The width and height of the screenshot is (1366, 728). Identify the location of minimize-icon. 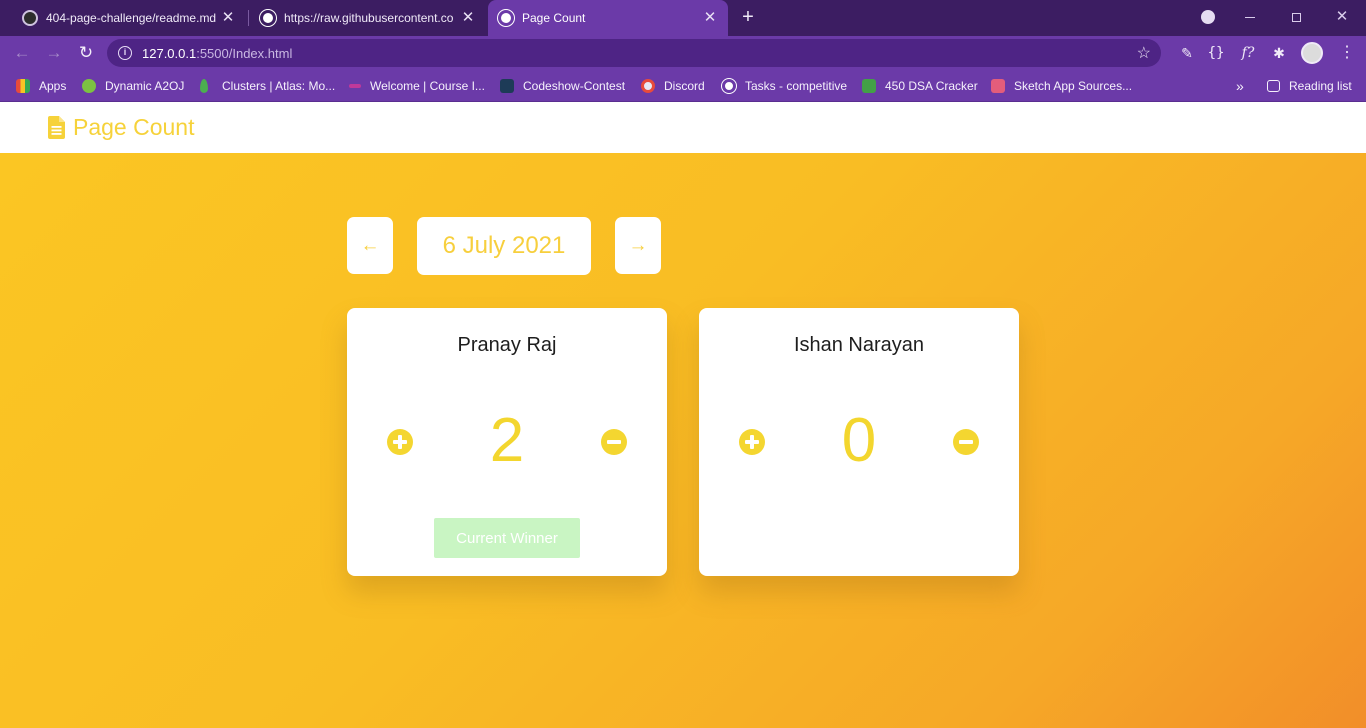
(1250, 17).